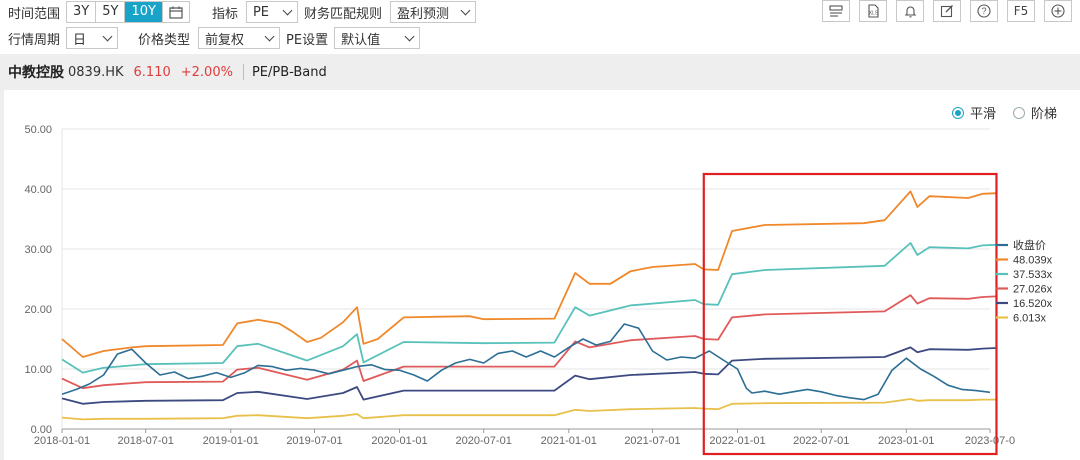  Describe the element at coordinates (569, 441) in the screenshot. I see `x-tick-label: 2021-01-01` at that location.